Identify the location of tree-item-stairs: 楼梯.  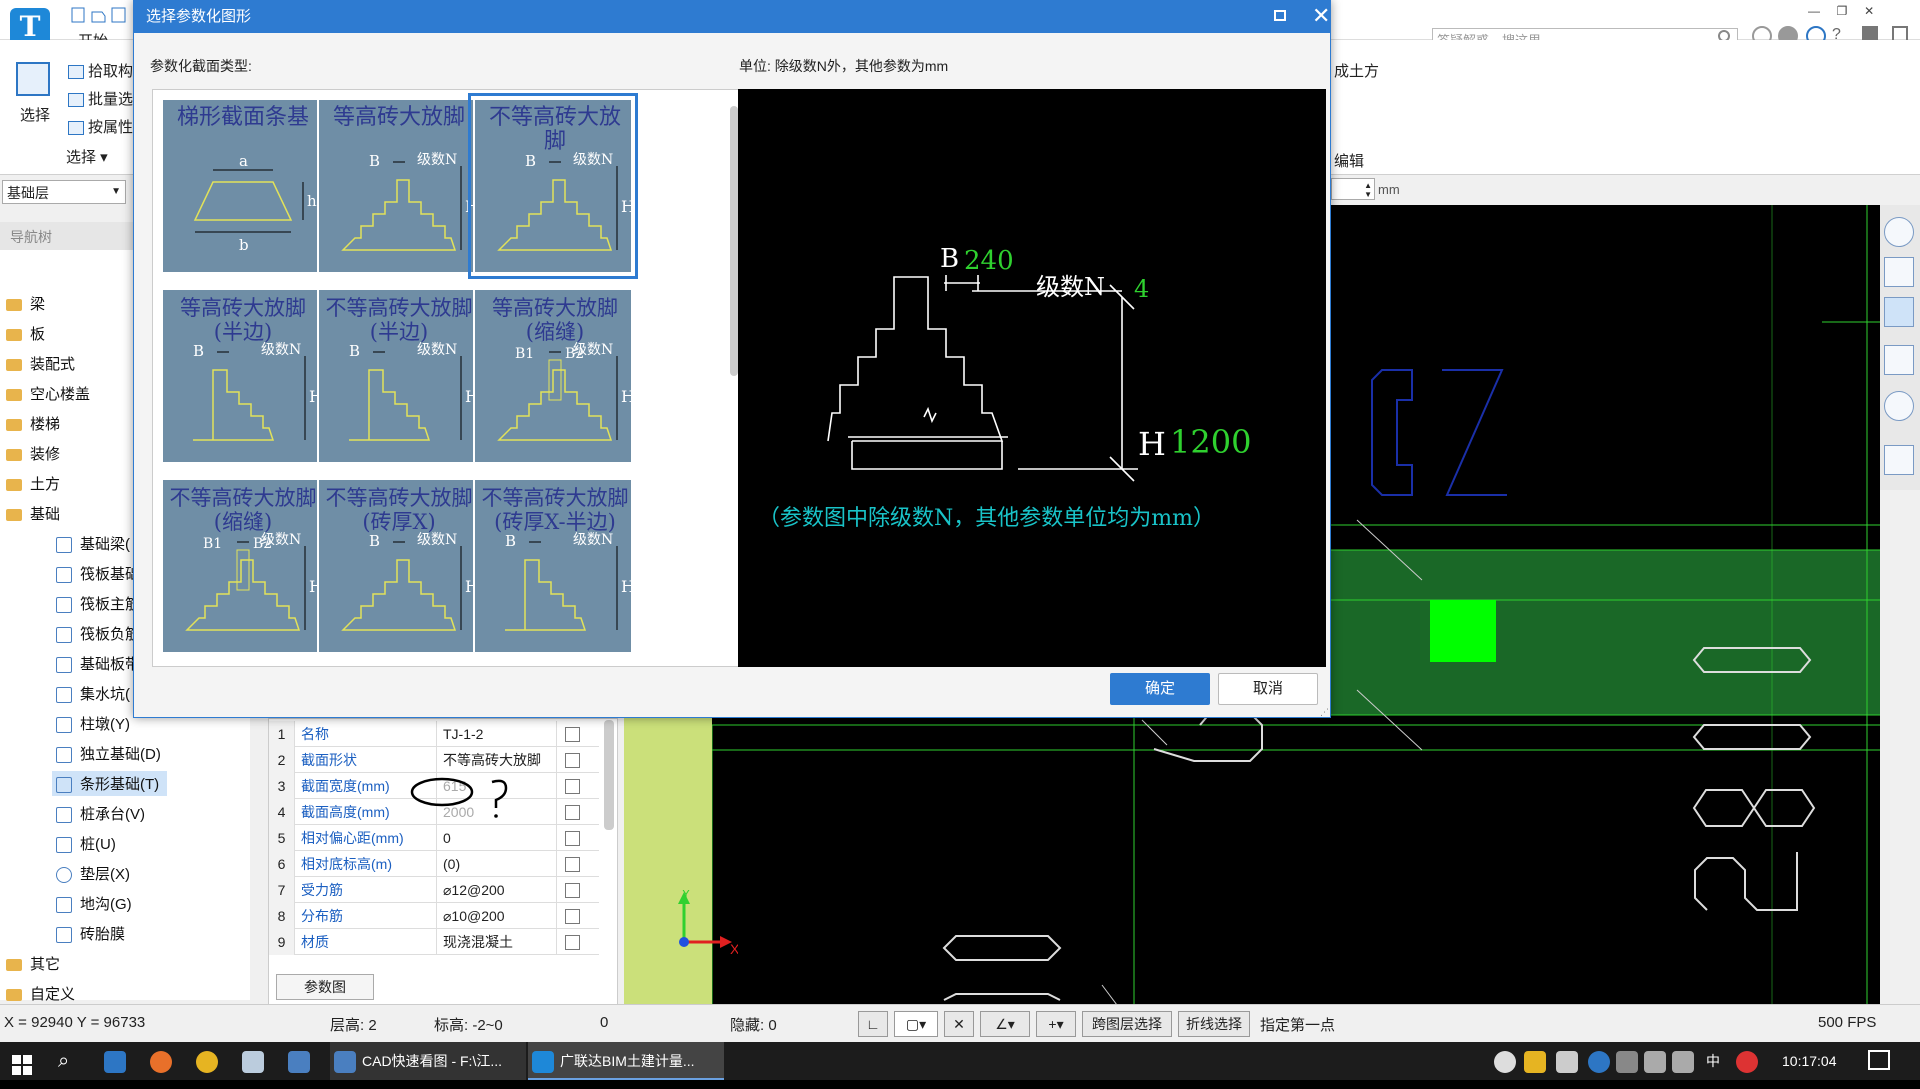
(33, 423).